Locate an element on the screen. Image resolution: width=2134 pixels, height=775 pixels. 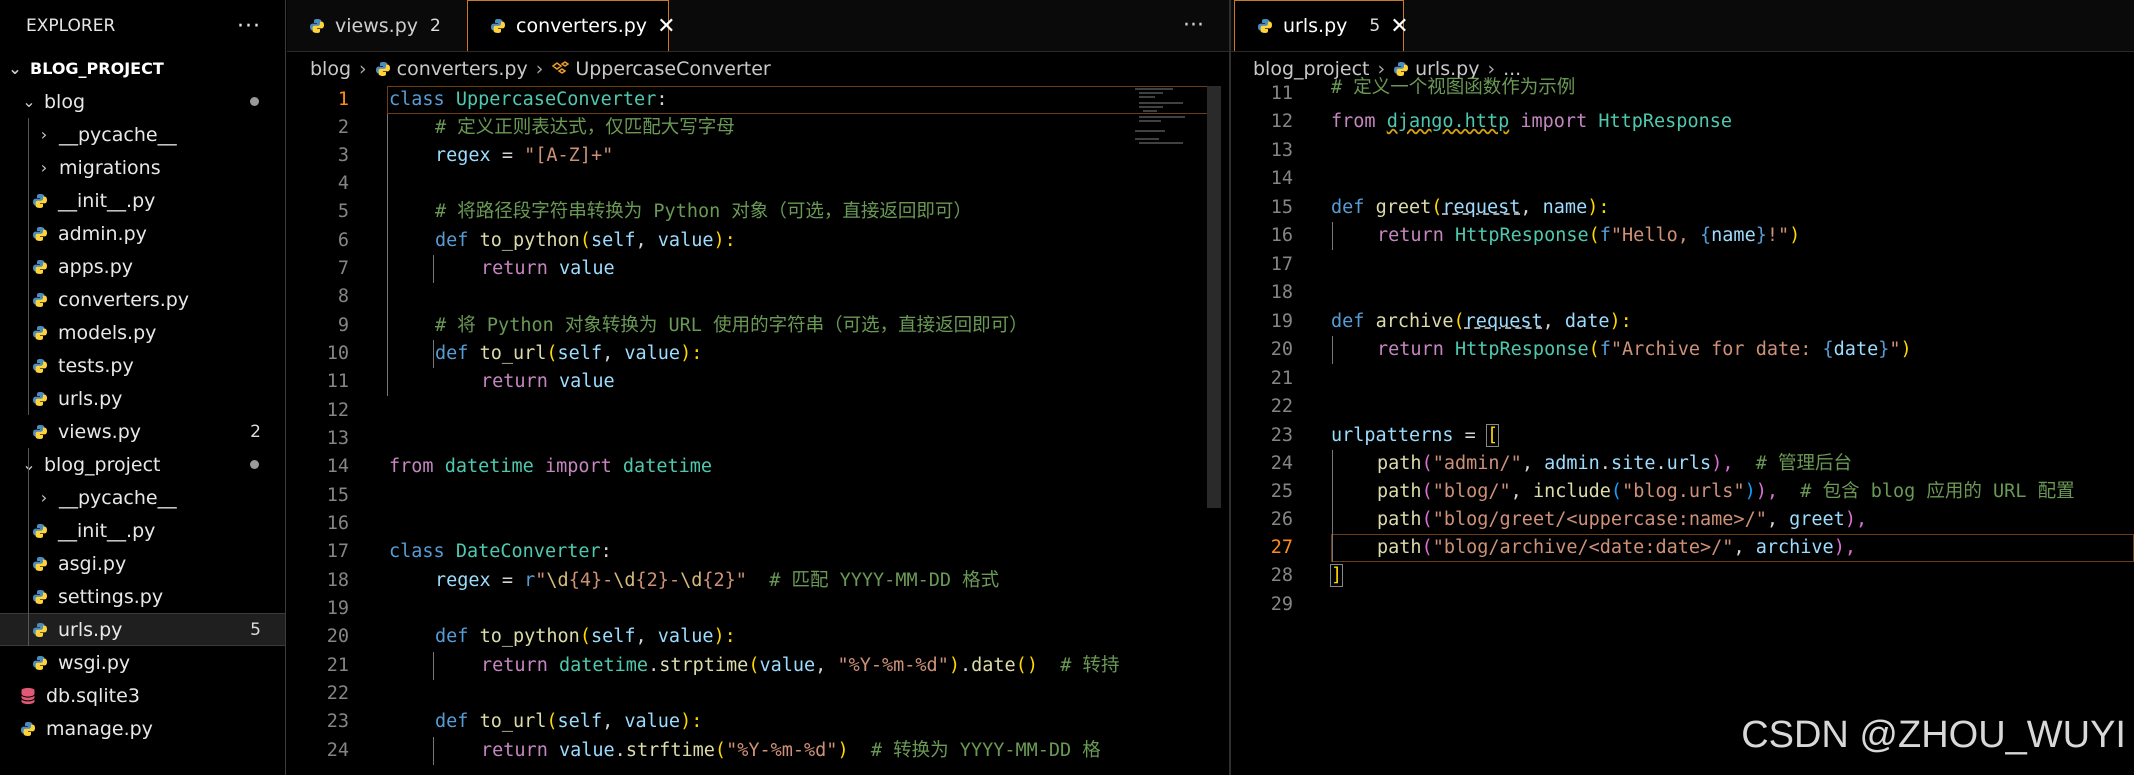
tree-file-db: db.sqlite3 is located at coordinates (142, 695).